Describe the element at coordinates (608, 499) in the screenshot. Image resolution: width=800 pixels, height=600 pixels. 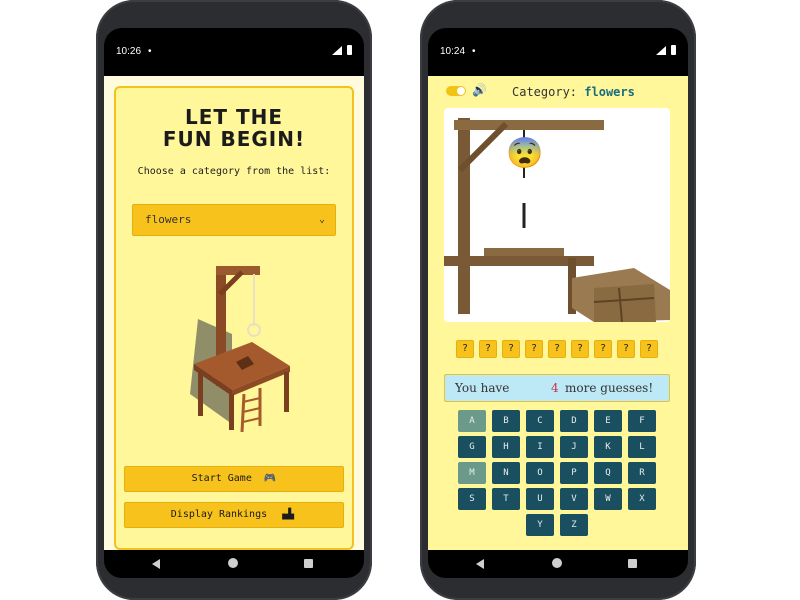
I see `key-w: W` at that location.